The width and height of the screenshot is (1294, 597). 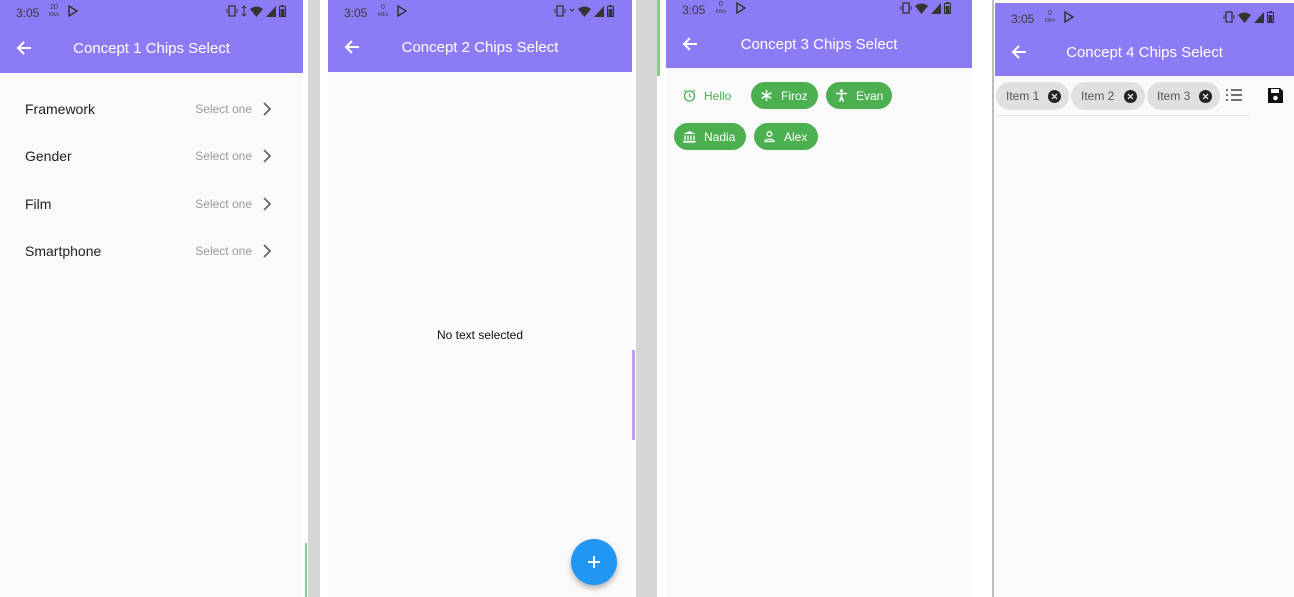 I want to click on chip-label: Evan, so click(x=870, y=95).